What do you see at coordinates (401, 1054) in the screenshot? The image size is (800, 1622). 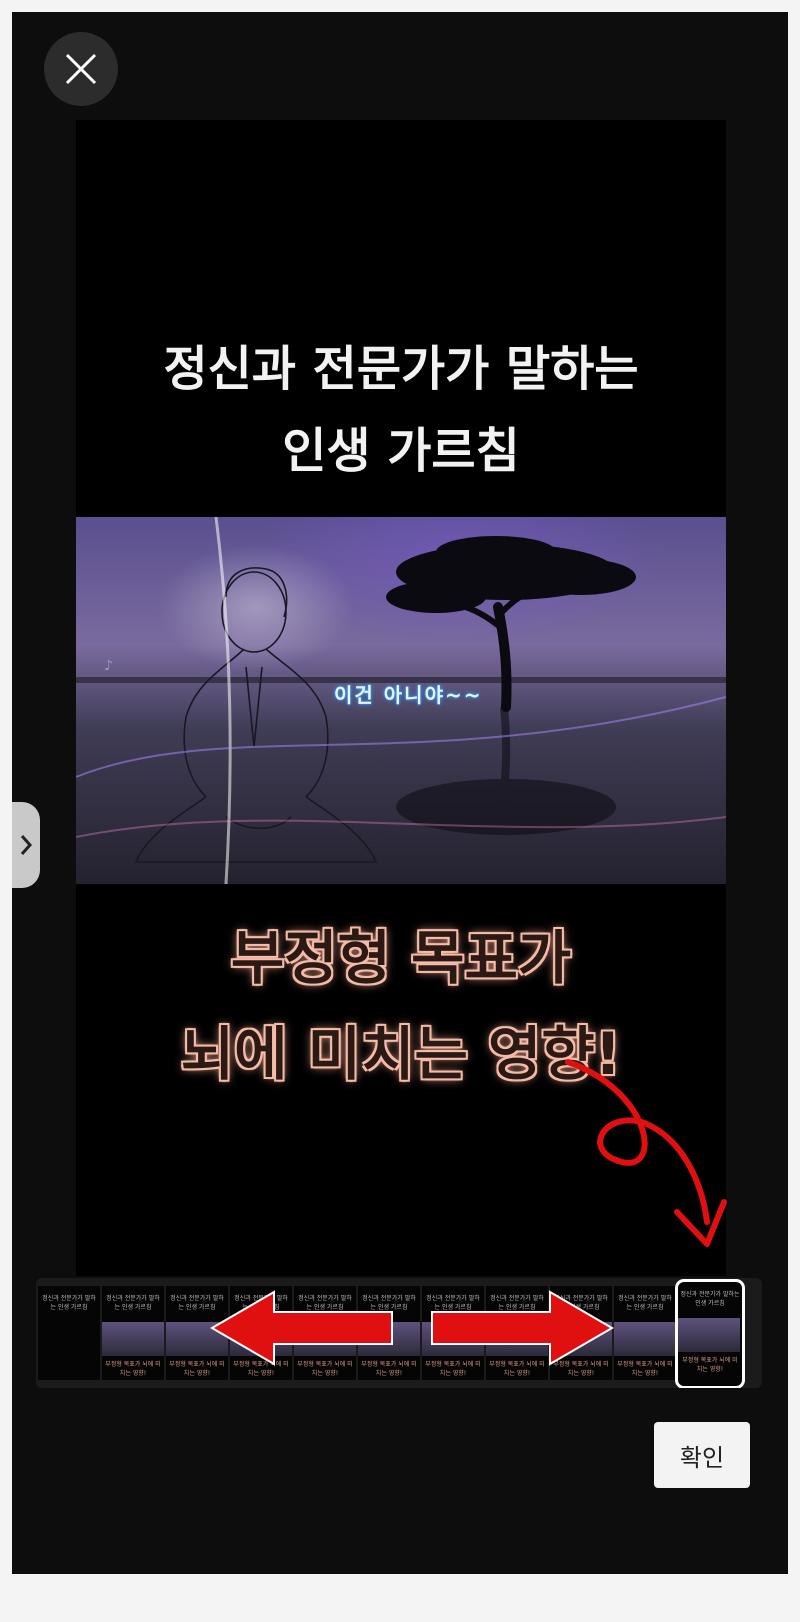 I see `subheadline-line-2: 뇌에 미치는 영향!` at bounding box center [401, 1054].